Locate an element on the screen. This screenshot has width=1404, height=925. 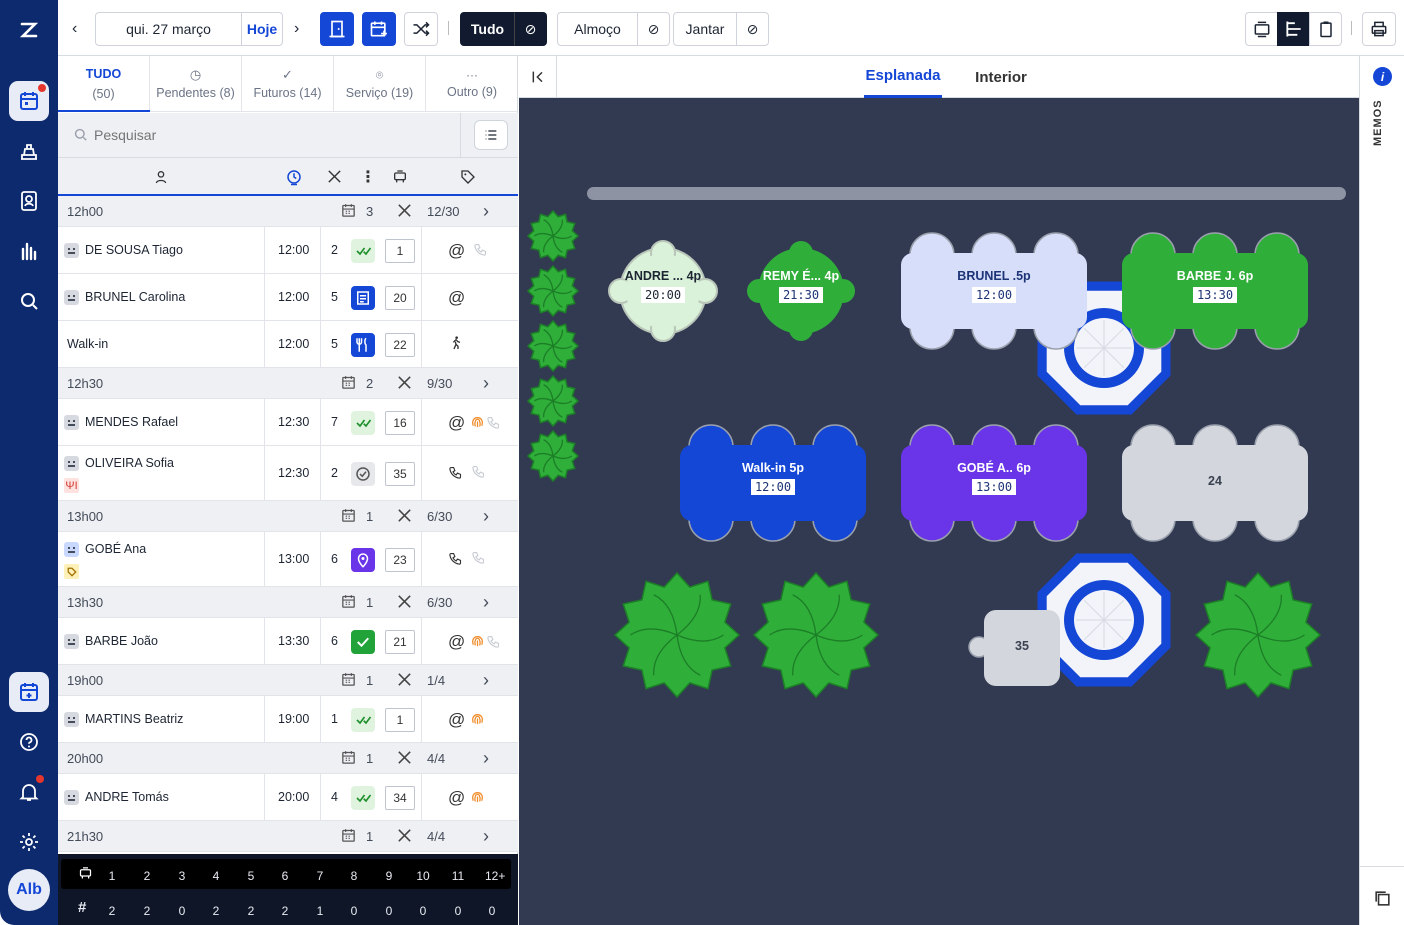
table-icon is located at coordinates (400, 179).